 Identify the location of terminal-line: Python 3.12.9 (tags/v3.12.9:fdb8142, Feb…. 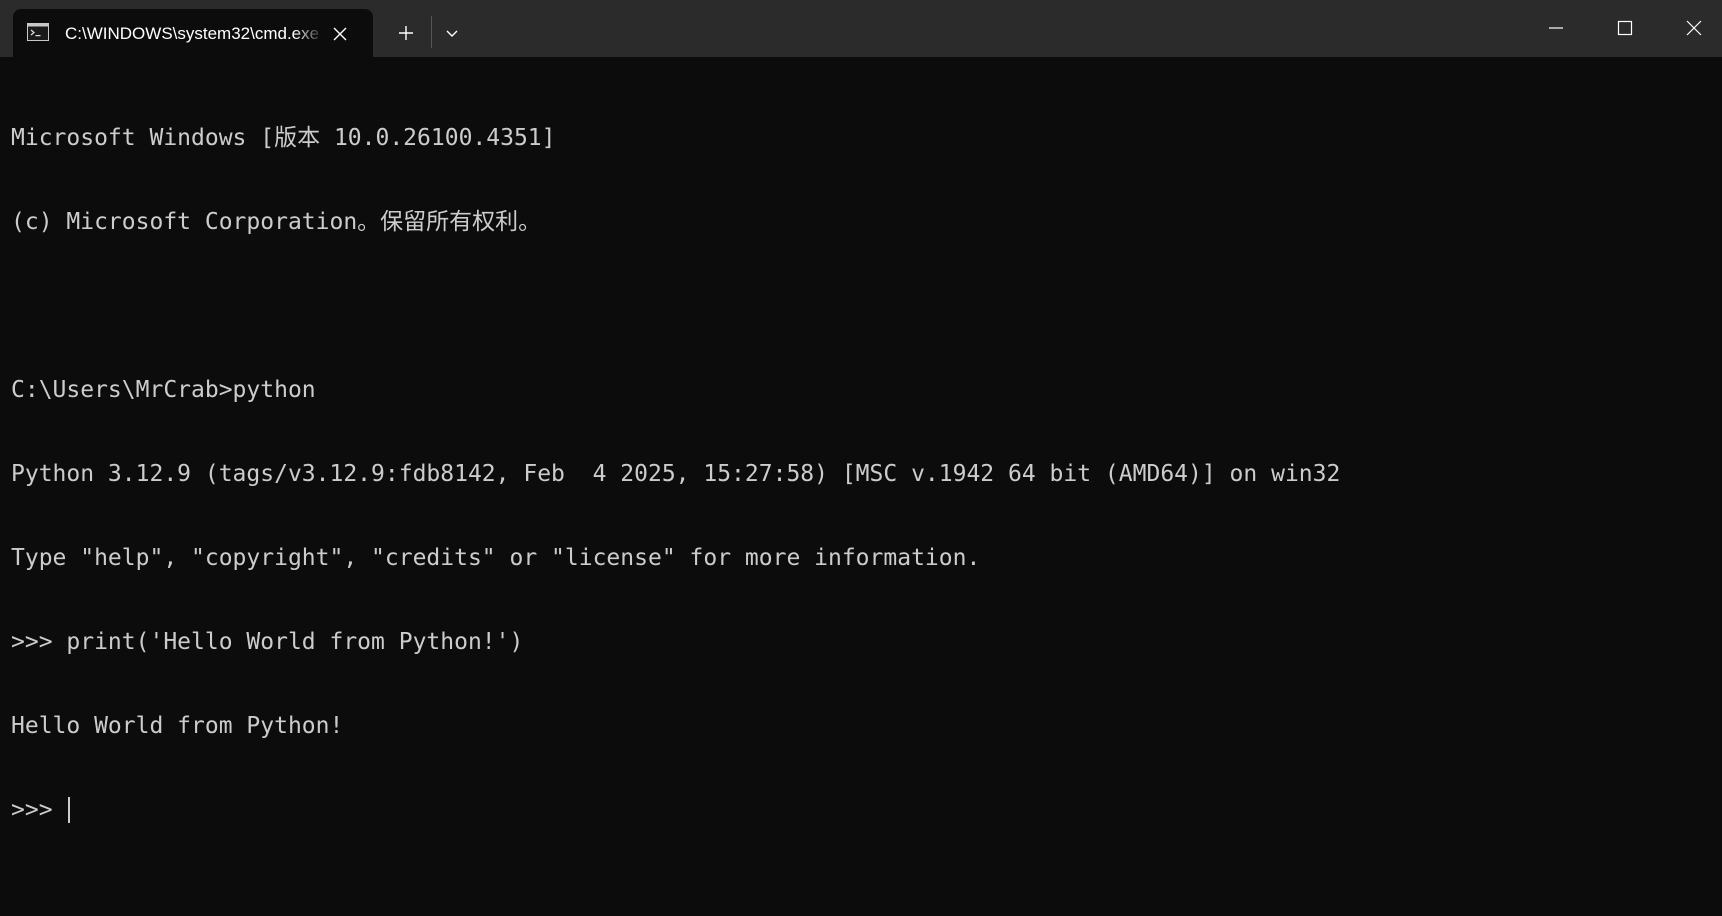
(676, 474).